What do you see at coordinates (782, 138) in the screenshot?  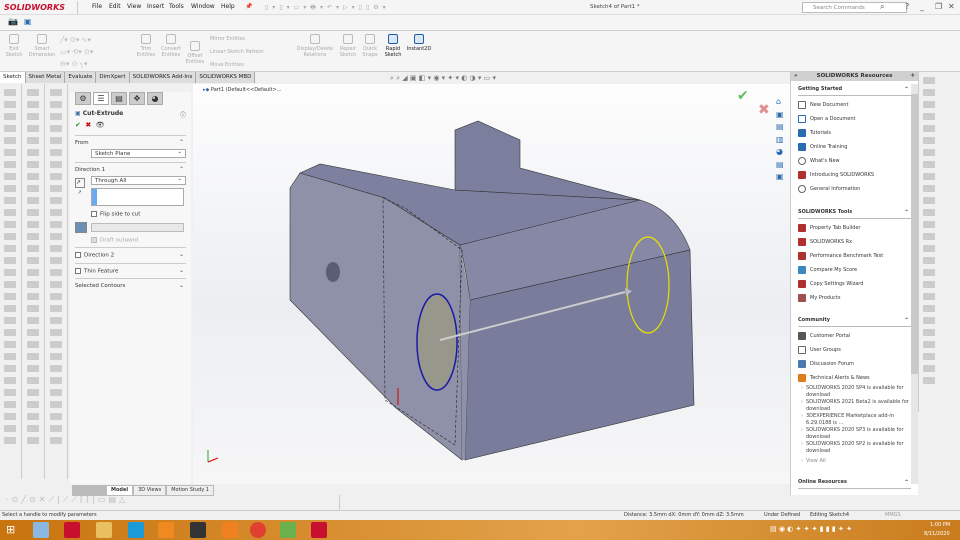 I see `task-pane-tabs: ⌂ ▣ ▤ ▥ ◕ ▤ ▣` at bounding box center [782, 138].